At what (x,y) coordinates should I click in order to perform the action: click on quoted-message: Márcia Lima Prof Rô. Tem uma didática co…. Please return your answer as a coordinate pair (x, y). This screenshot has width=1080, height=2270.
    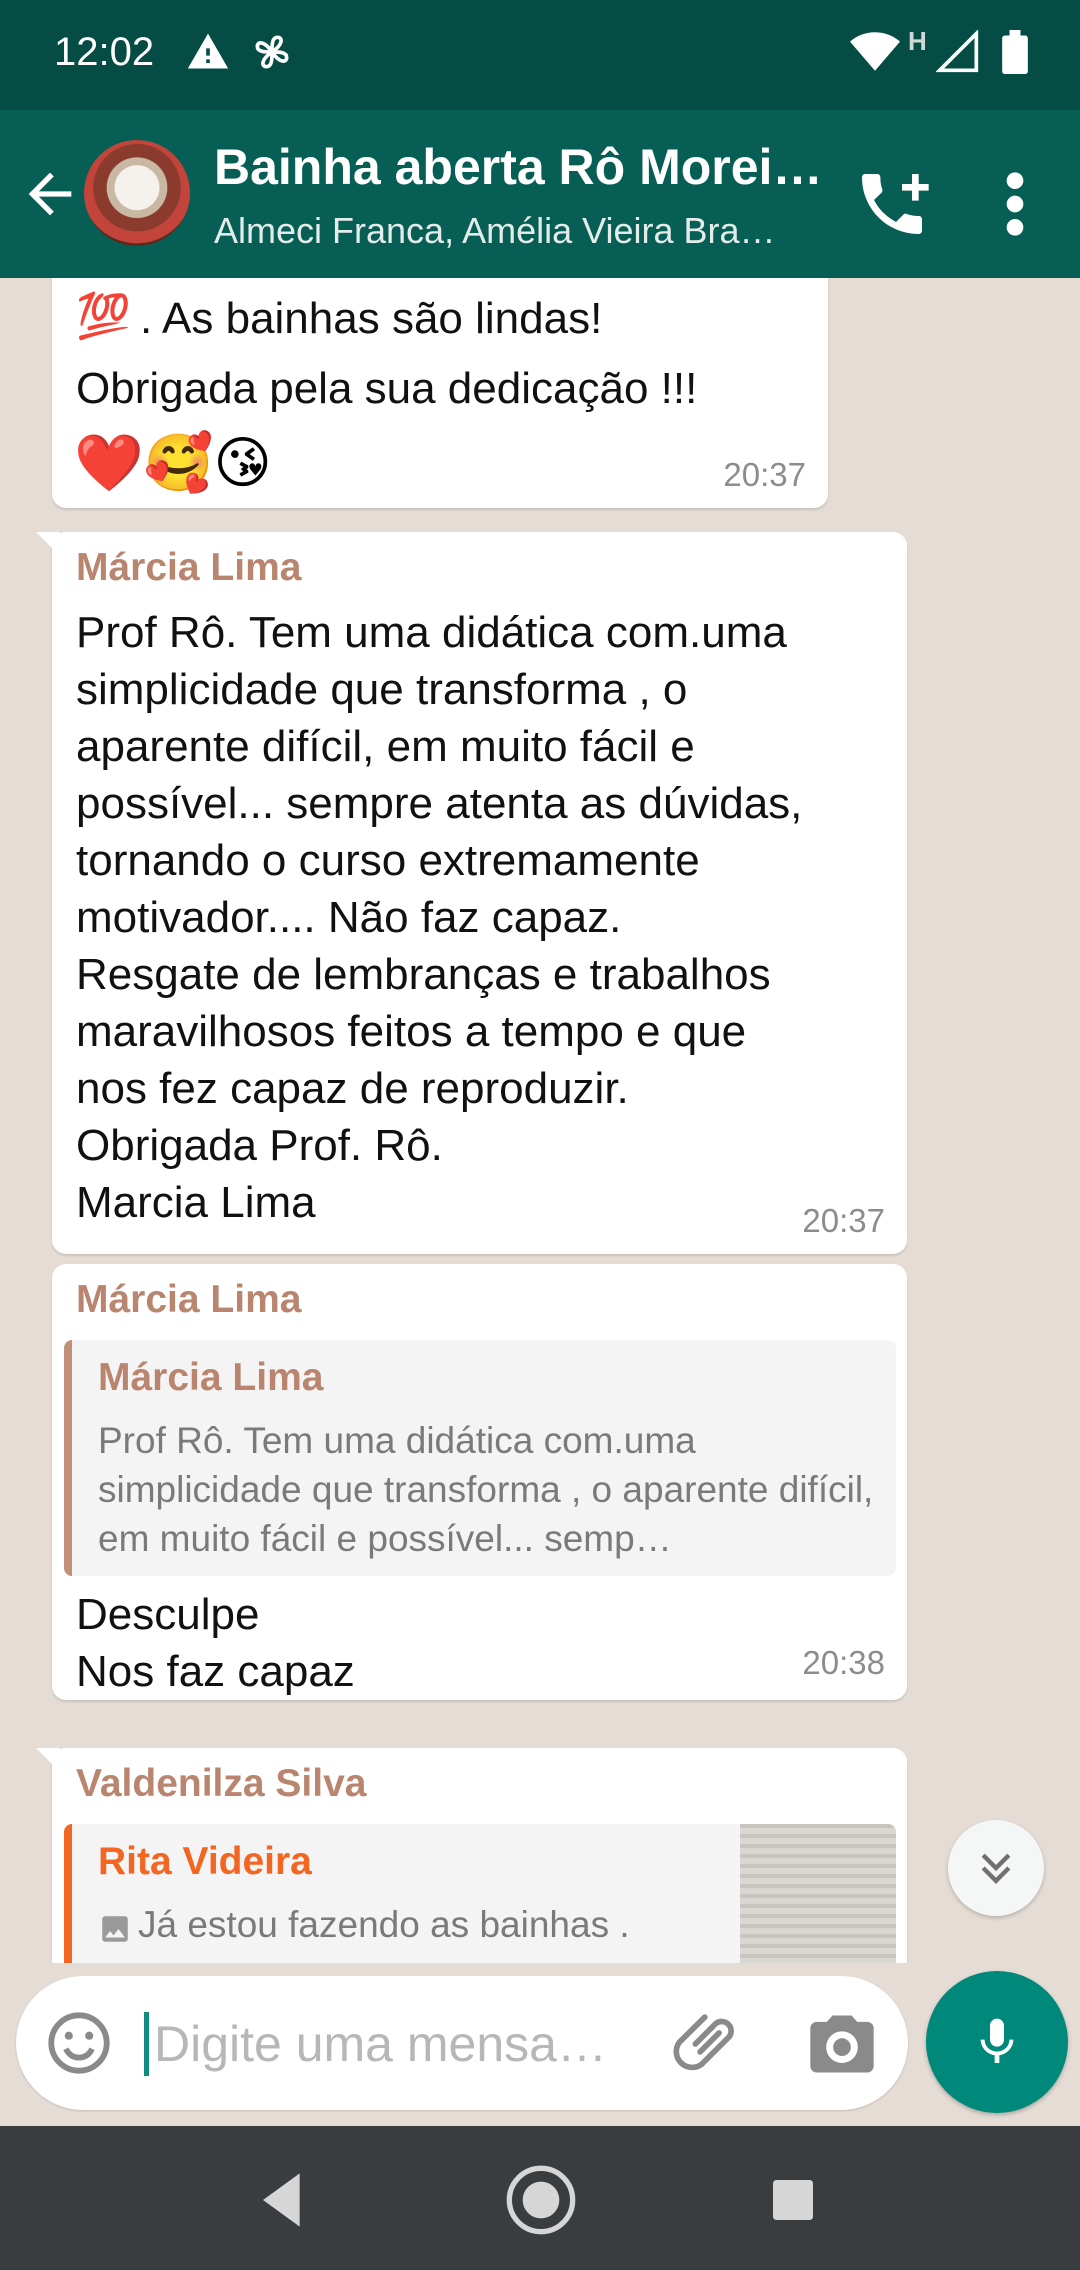
    Looking at the image, I should click on (480, 1458).